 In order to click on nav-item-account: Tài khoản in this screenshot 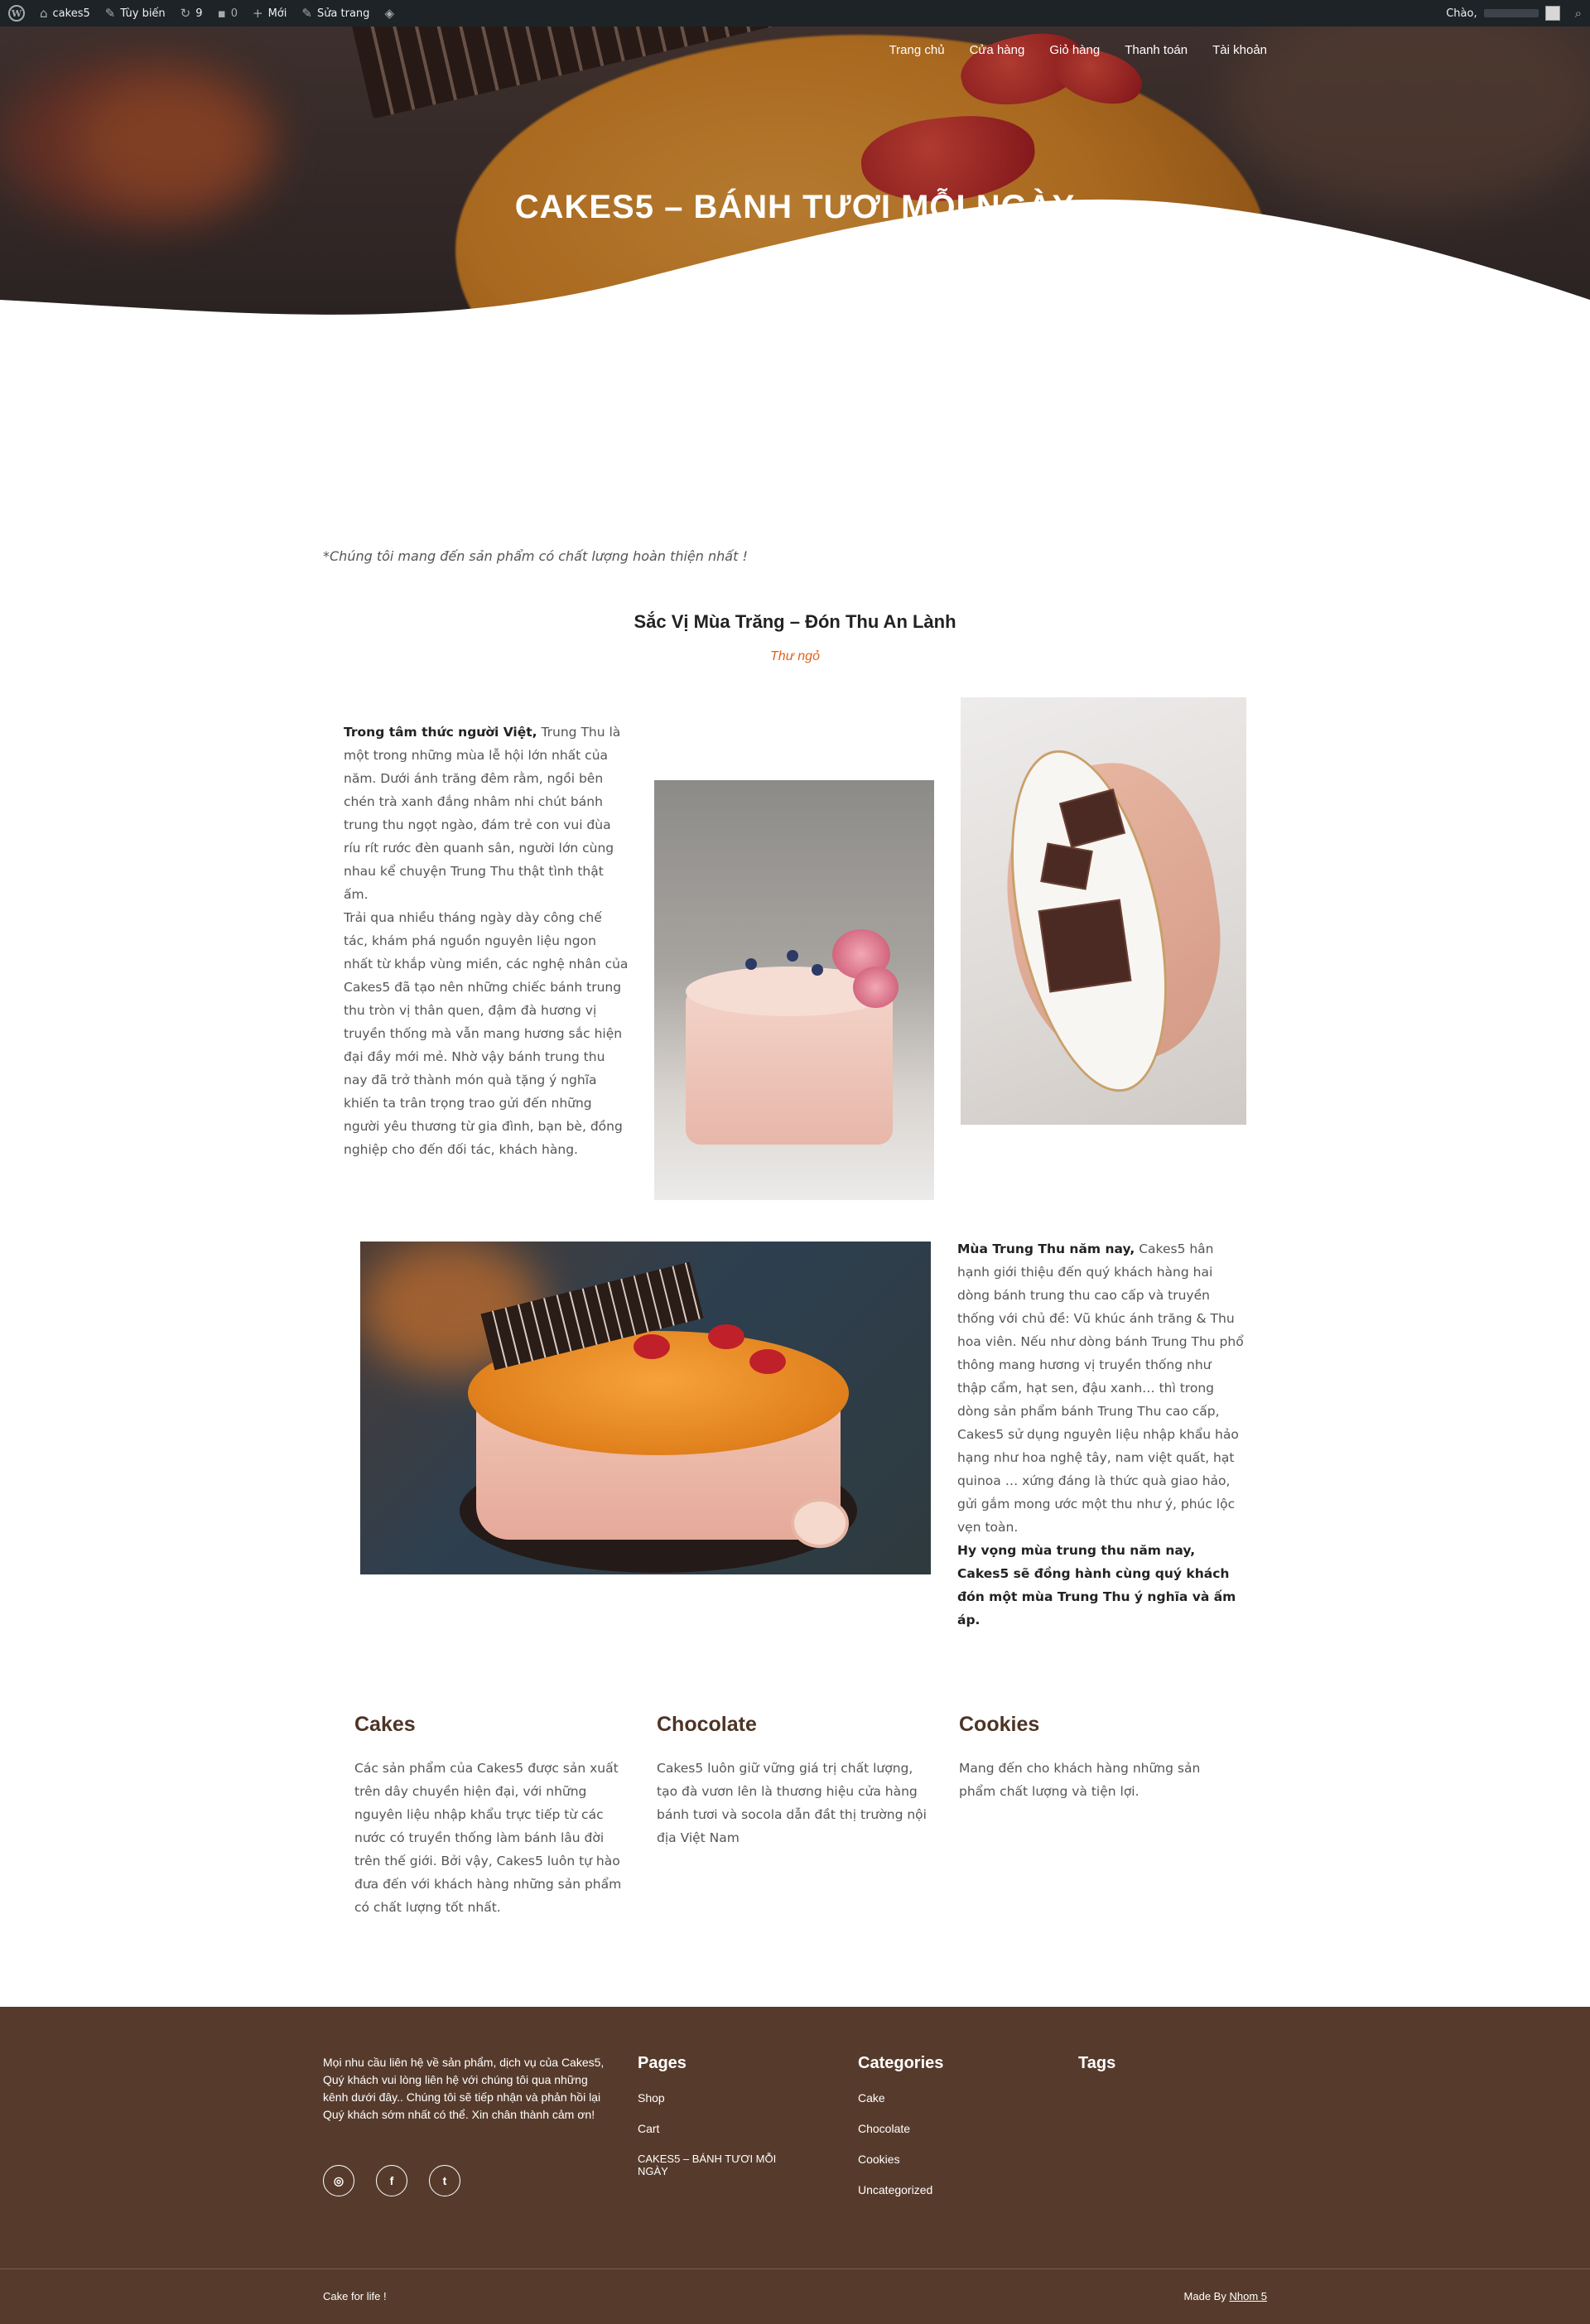, I will do `click(1239, 50)`.